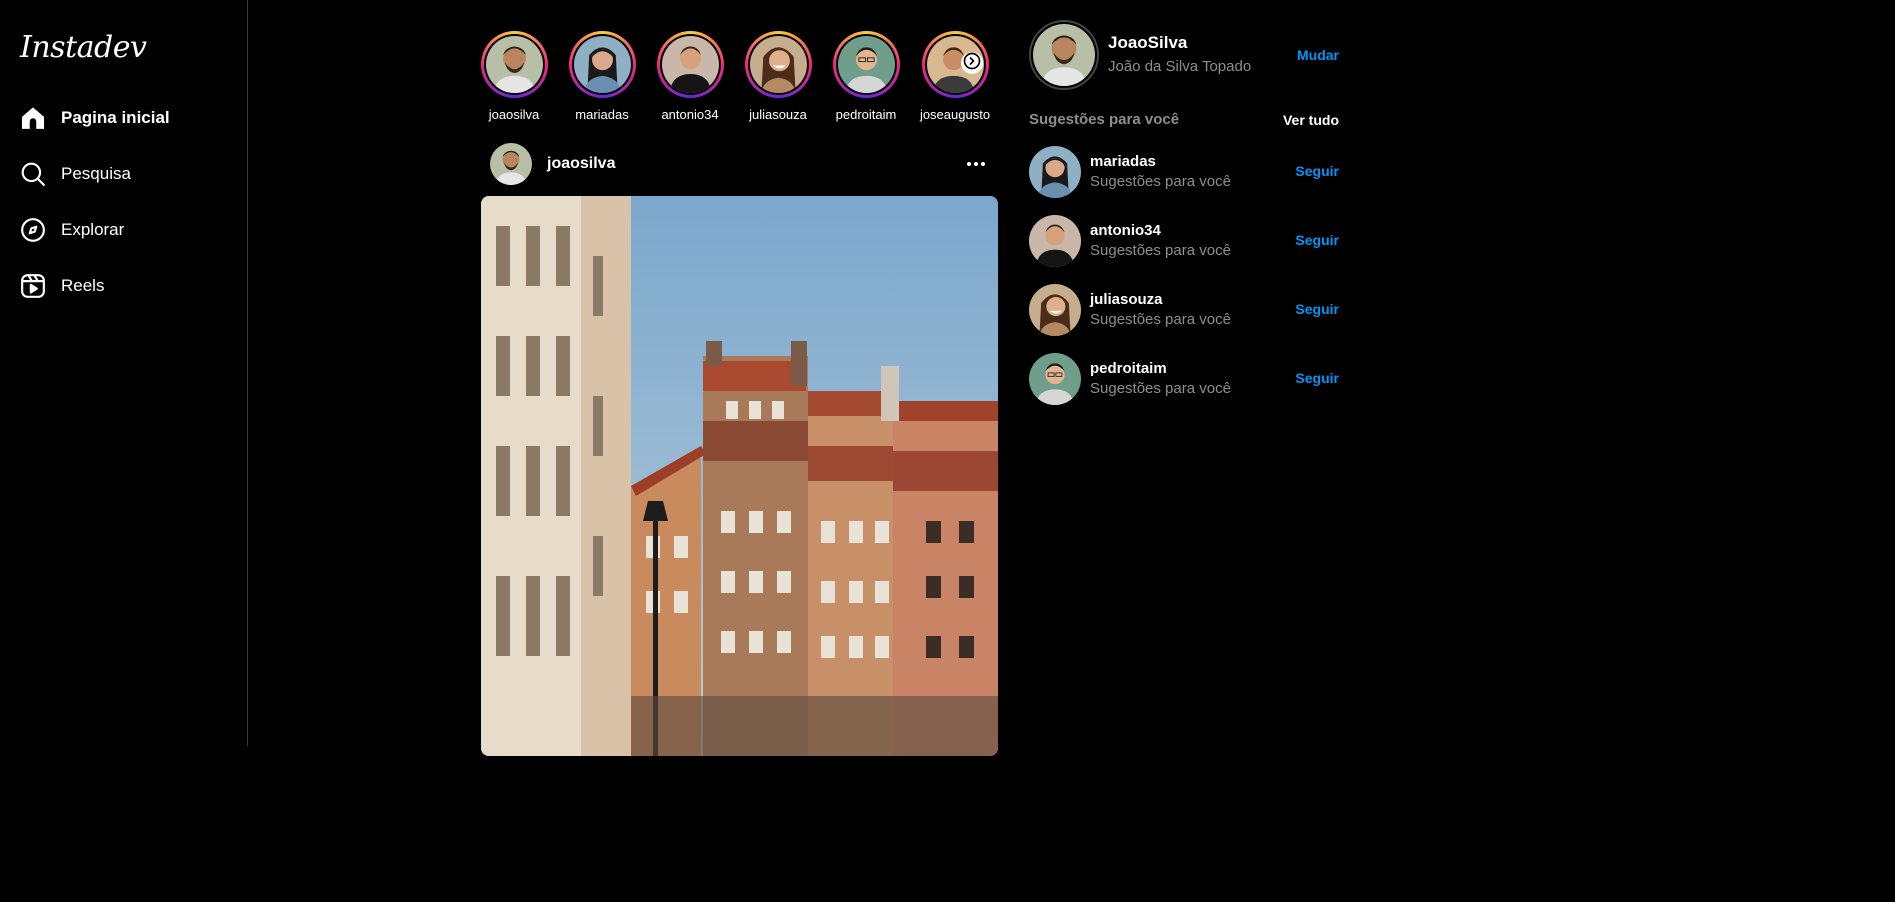  Describe the element at coordinates (1184, 310) in the screenshot. I see `suggestion-item: juliasouza Sugestões para você Seguir` at that location.